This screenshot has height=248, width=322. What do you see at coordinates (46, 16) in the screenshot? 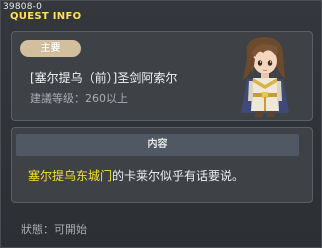
I see `window-title: QUEST INFO` at bounding box center [46, 16].